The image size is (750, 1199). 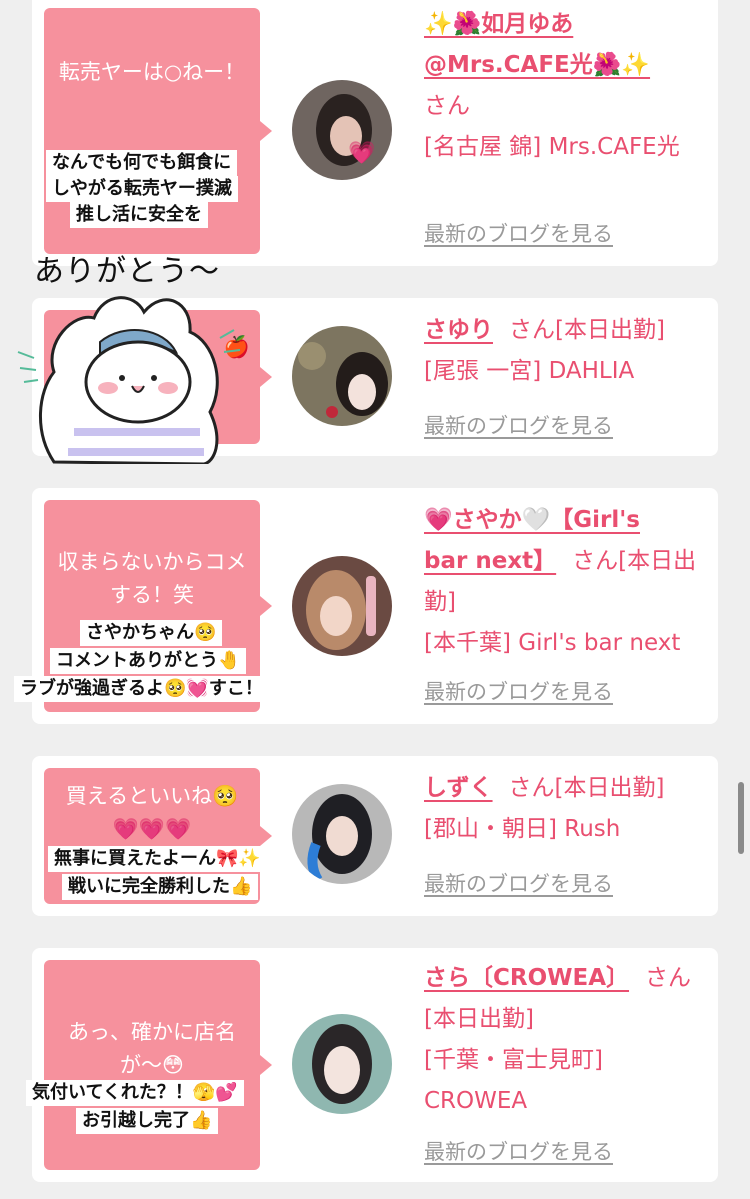 What do you see at coordinates (160, 887) in the screenshot?
I see `reply-sticker: 戦いに完全勝利した👍` at bounding box center [160, 887].